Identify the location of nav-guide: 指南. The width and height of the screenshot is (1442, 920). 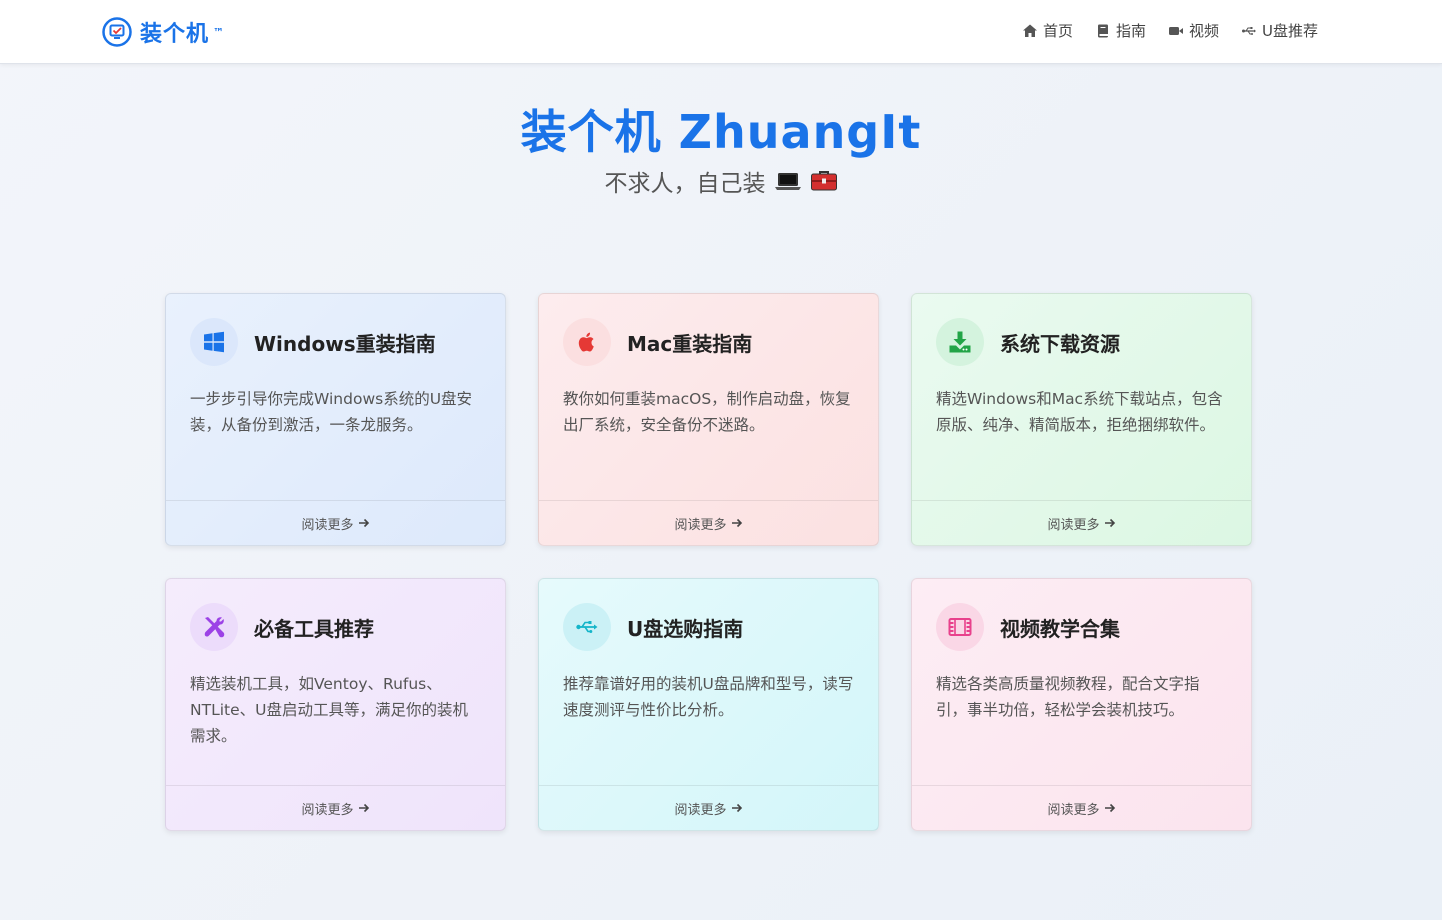
(1120, 30).